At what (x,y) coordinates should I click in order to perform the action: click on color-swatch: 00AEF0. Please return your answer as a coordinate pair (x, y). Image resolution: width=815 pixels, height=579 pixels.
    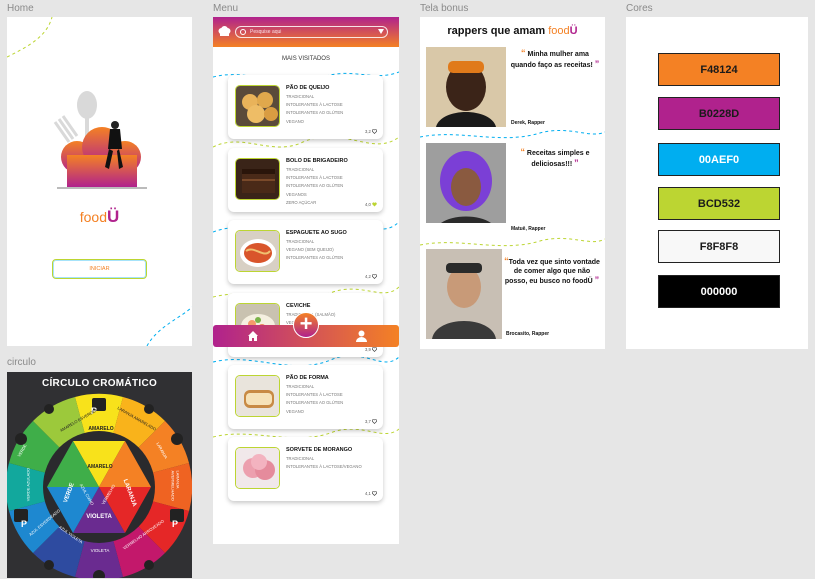
    Looking at the image, I should click on (719, 159).